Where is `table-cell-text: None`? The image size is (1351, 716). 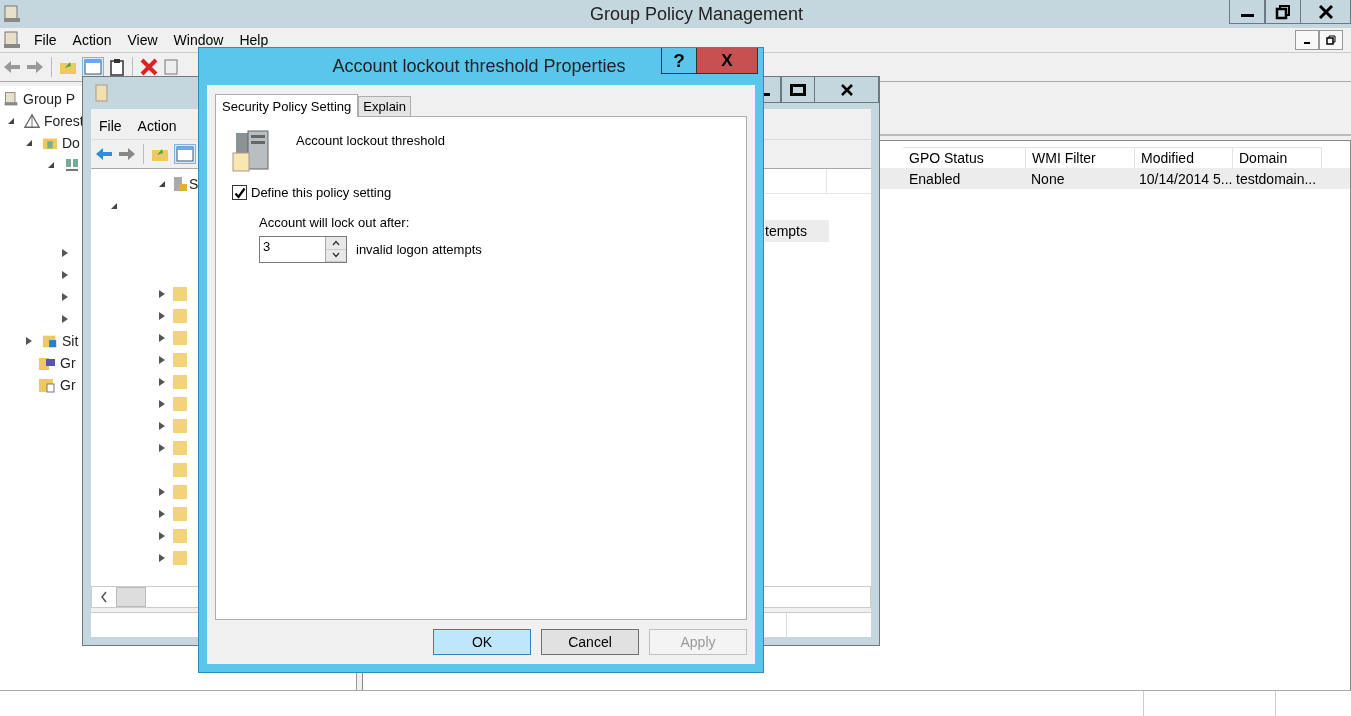 table-cell-text: None is located at coordinates (1048, 179).